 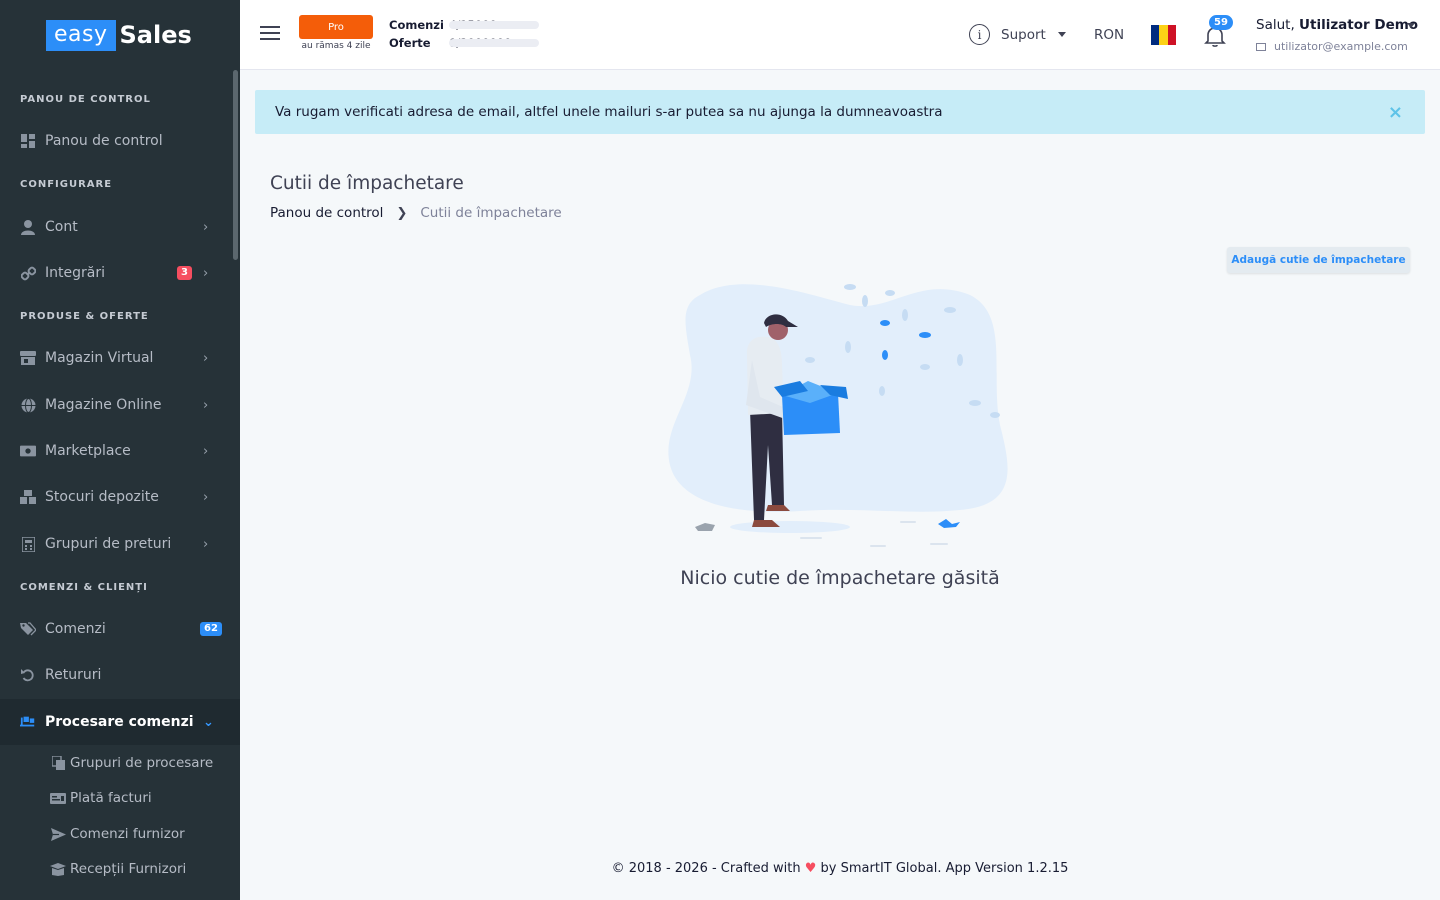 I want to click on sidebar-item-label: Panou de control, so click(x=104, y=141).